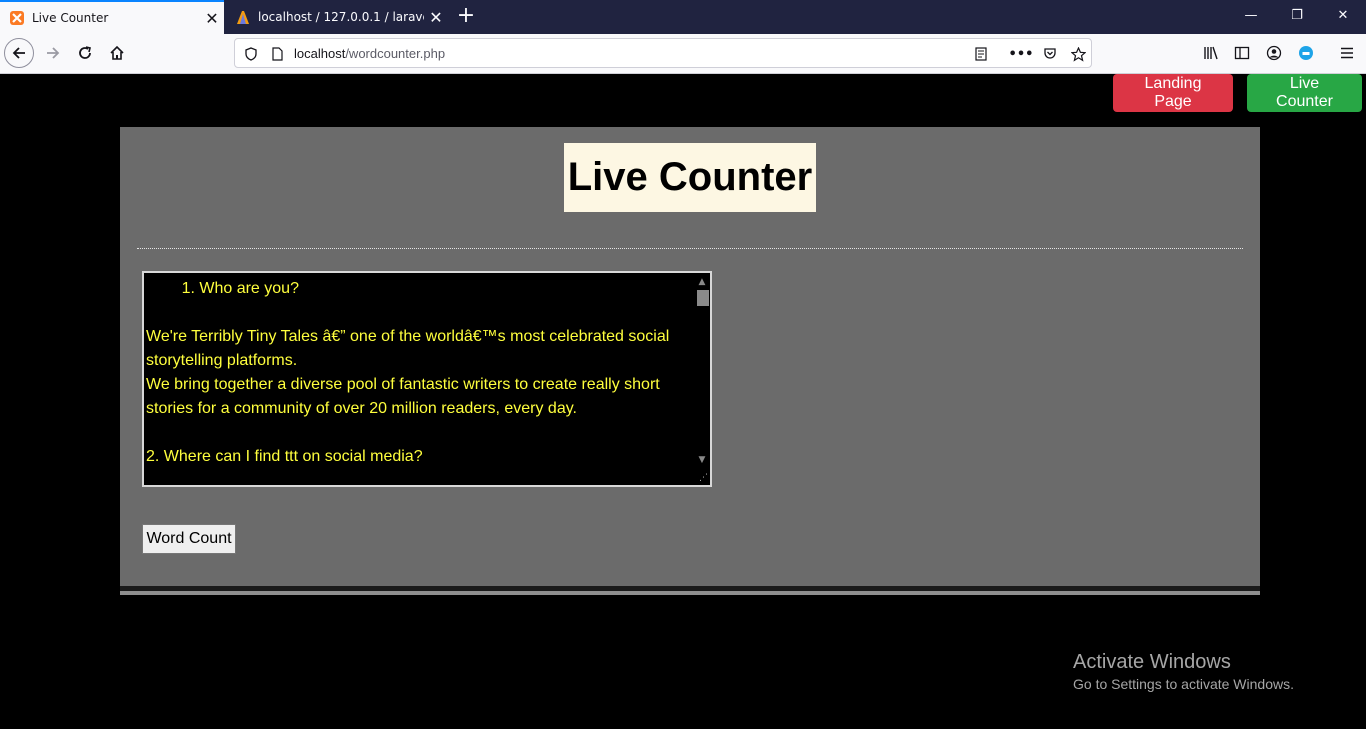 The image size is (1366, 729). I want to click on url-path: /wordcounter.php, so click(395, 53).